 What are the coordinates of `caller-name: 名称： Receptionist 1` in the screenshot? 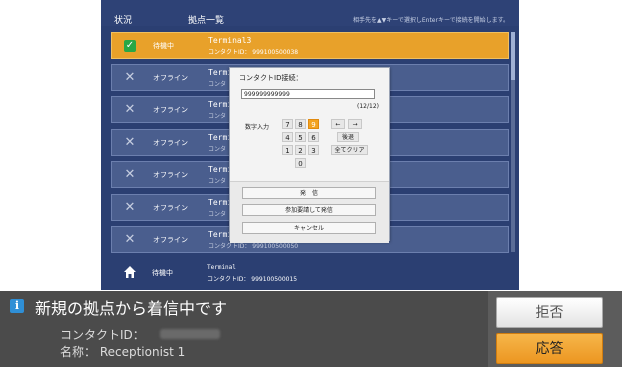 It's located at (123, 352).